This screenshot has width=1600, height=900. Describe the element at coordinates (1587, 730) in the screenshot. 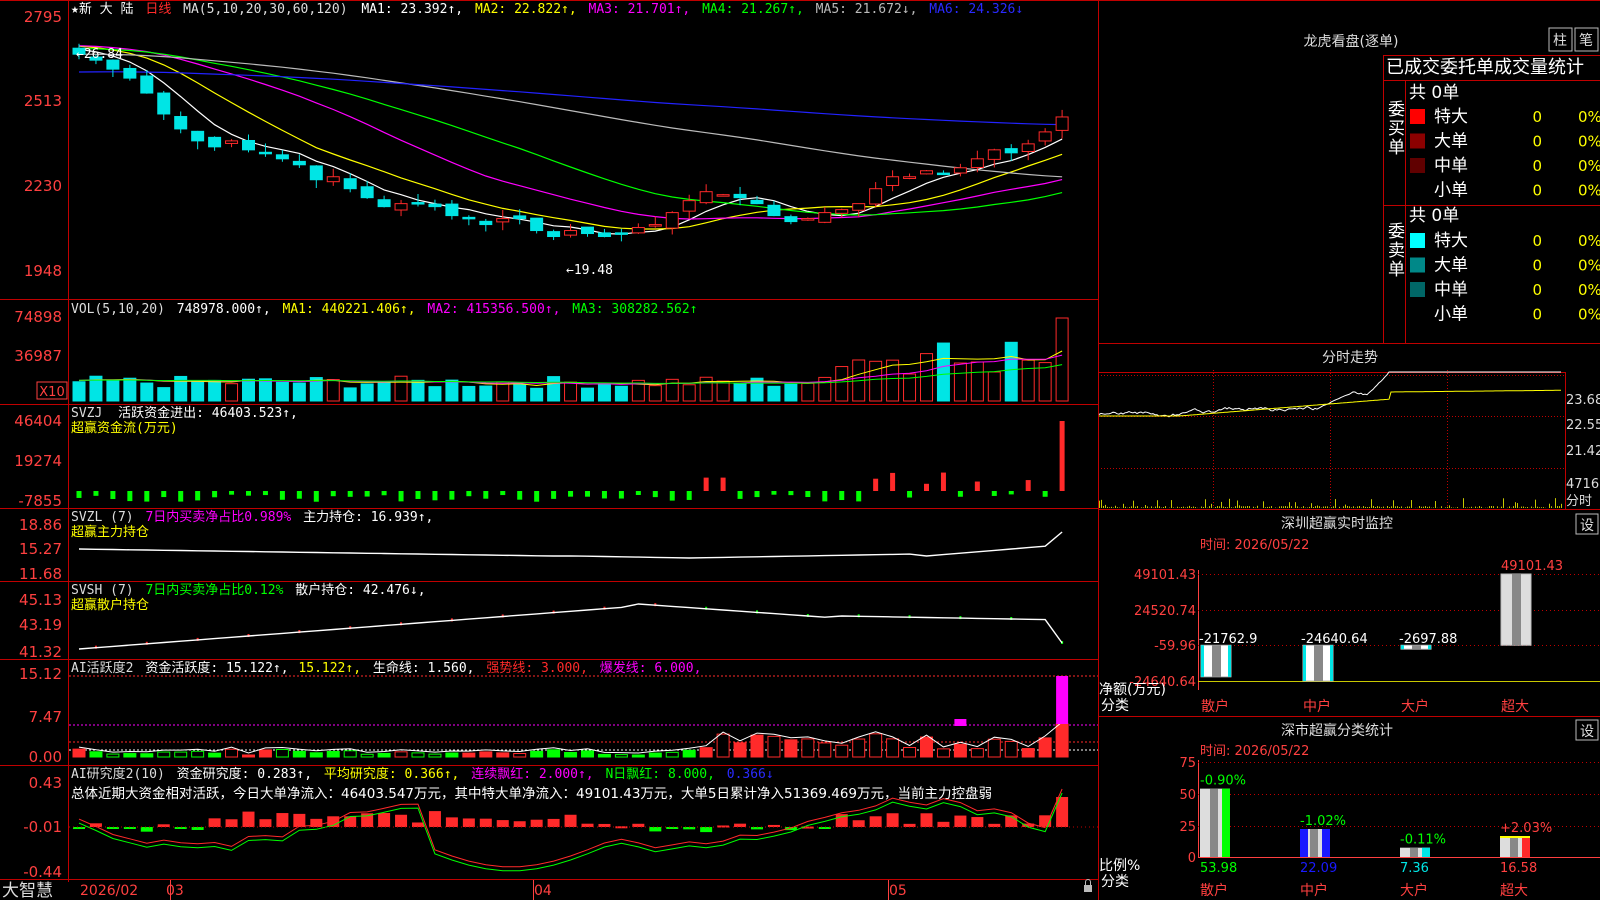

I see `cls-settings-button: 设` at that location.